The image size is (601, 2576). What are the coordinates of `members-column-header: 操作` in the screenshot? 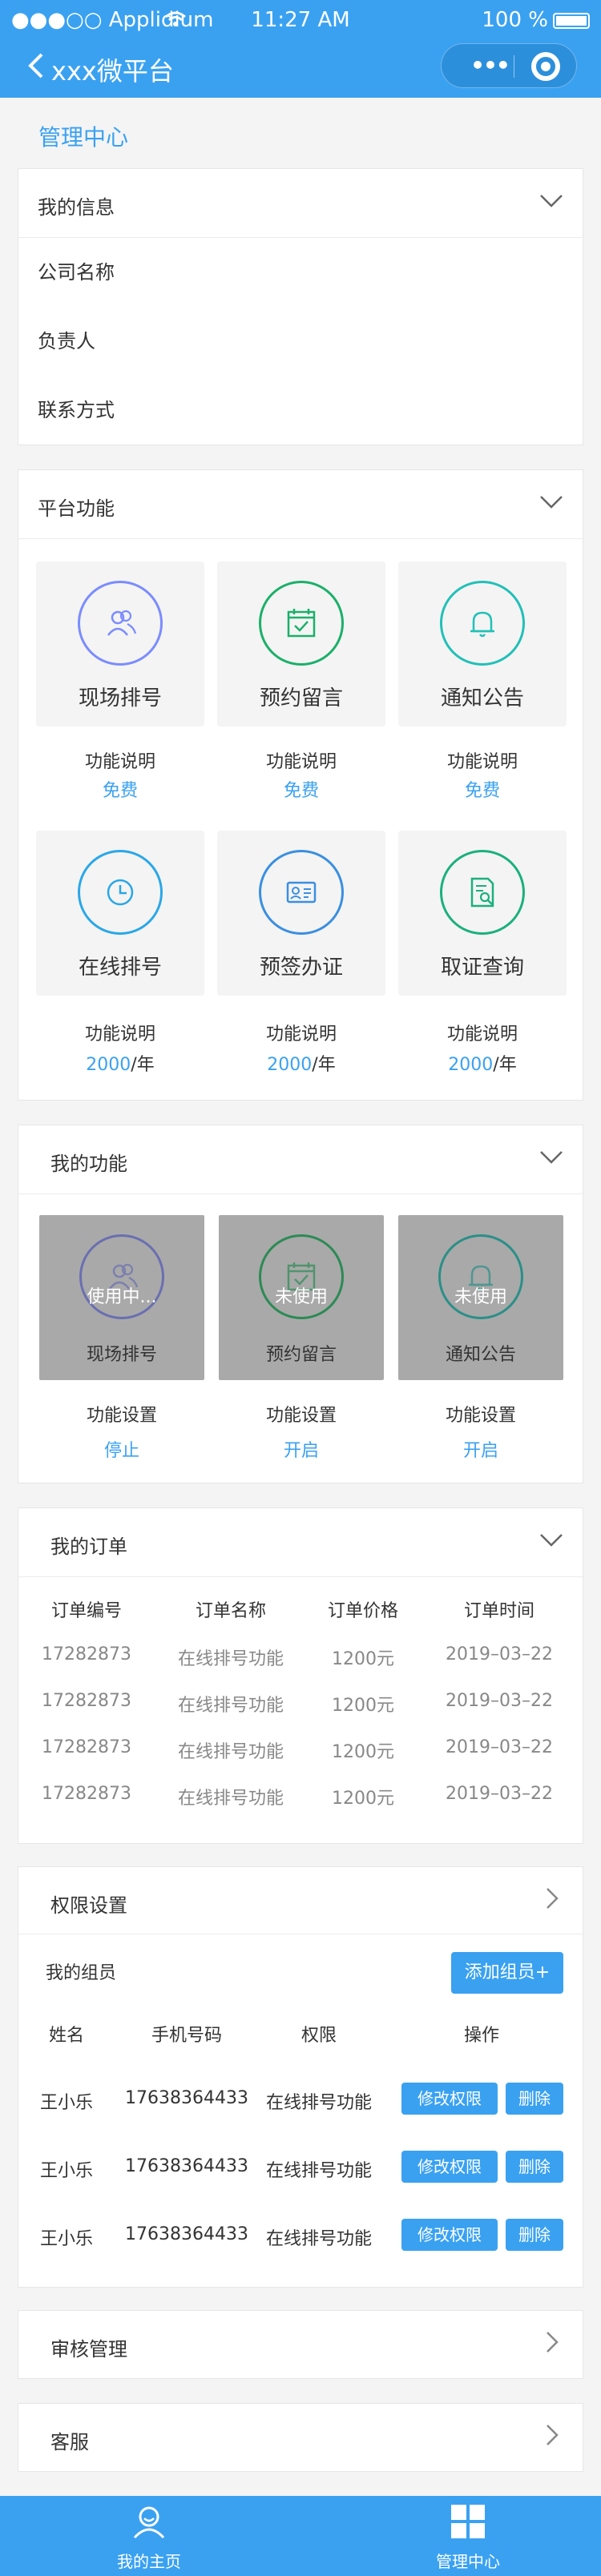 It's located at (481, 2036).